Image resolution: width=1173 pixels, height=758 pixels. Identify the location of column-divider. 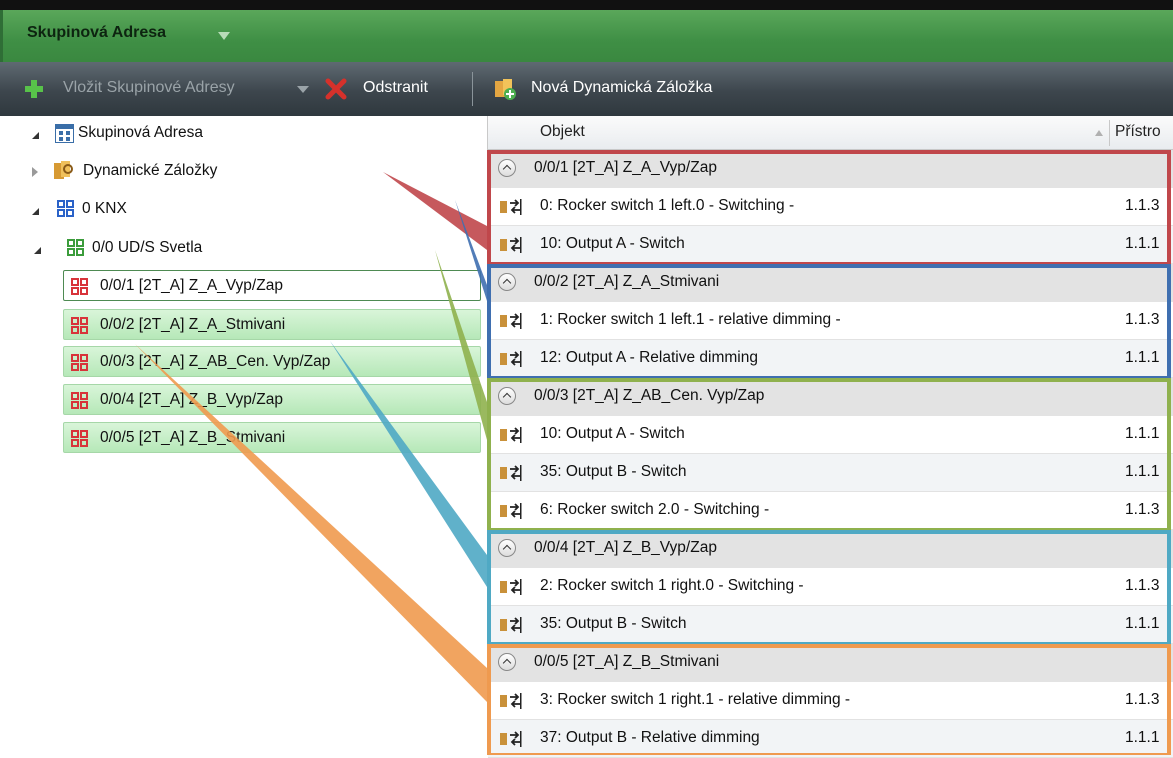
(1109, 133).